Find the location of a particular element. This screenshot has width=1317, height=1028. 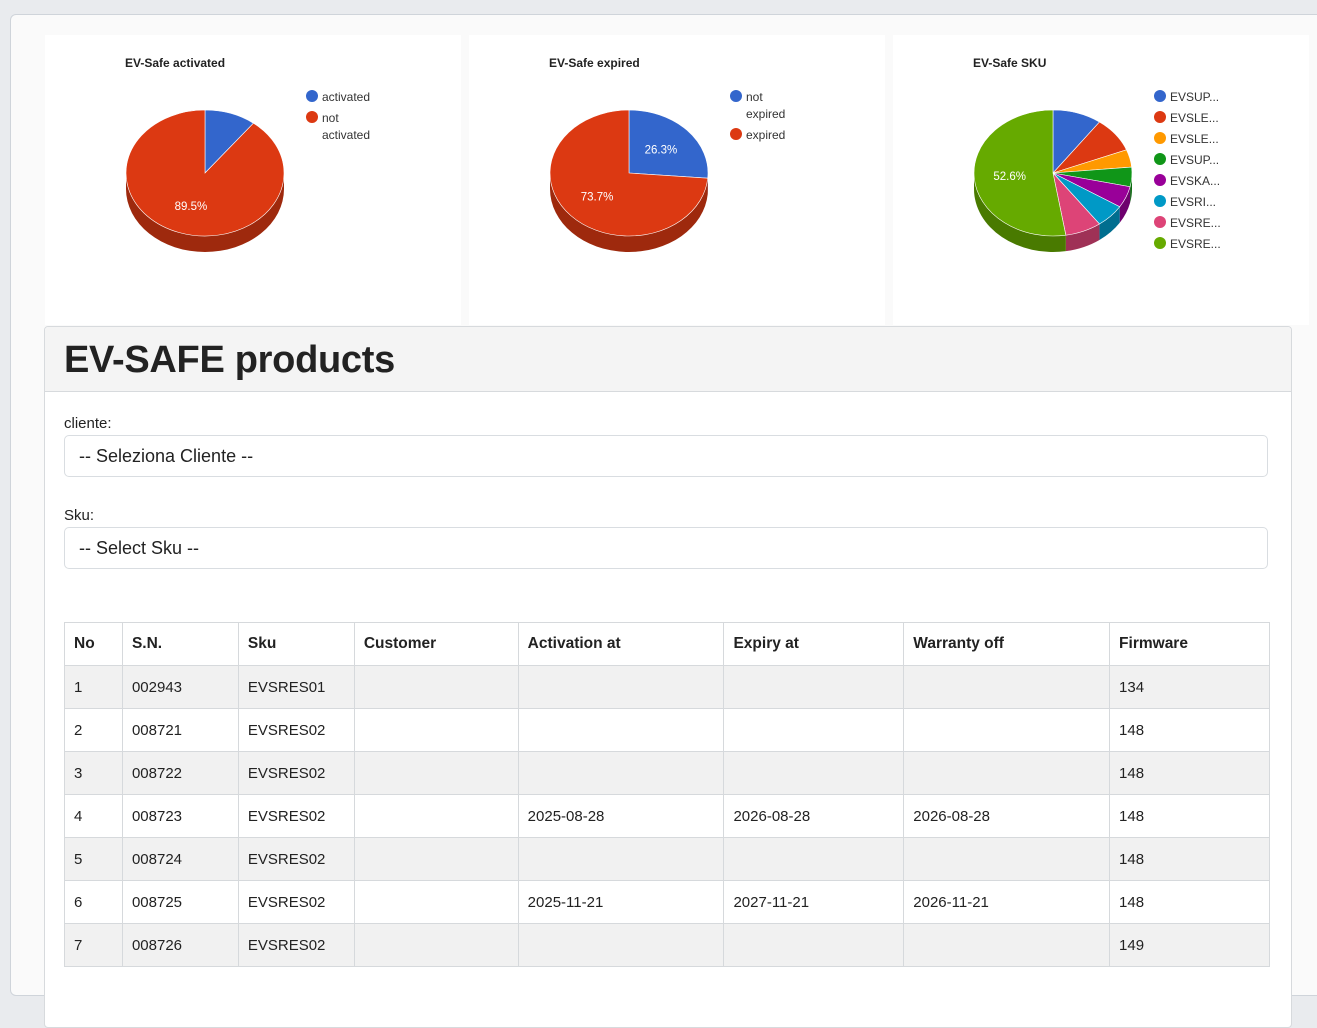

cliente-select: -- Seleziona Cliente -- is located at coordinates (666, 456).